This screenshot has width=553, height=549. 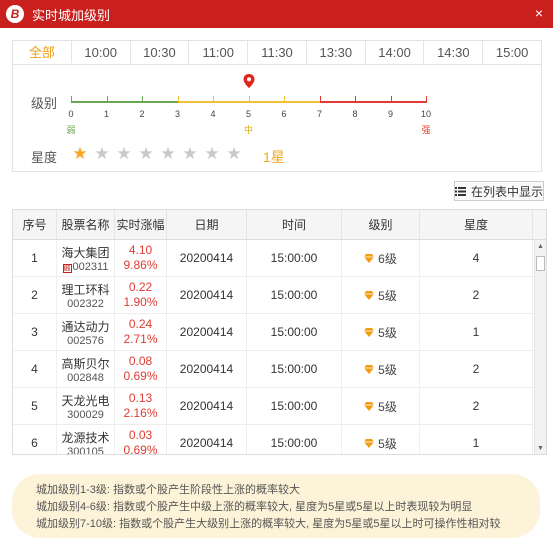 What do you see at coordinates (85, 289) in the screenshot?
I see `stock-name: 理工环科` at bounding box center [85, 289].